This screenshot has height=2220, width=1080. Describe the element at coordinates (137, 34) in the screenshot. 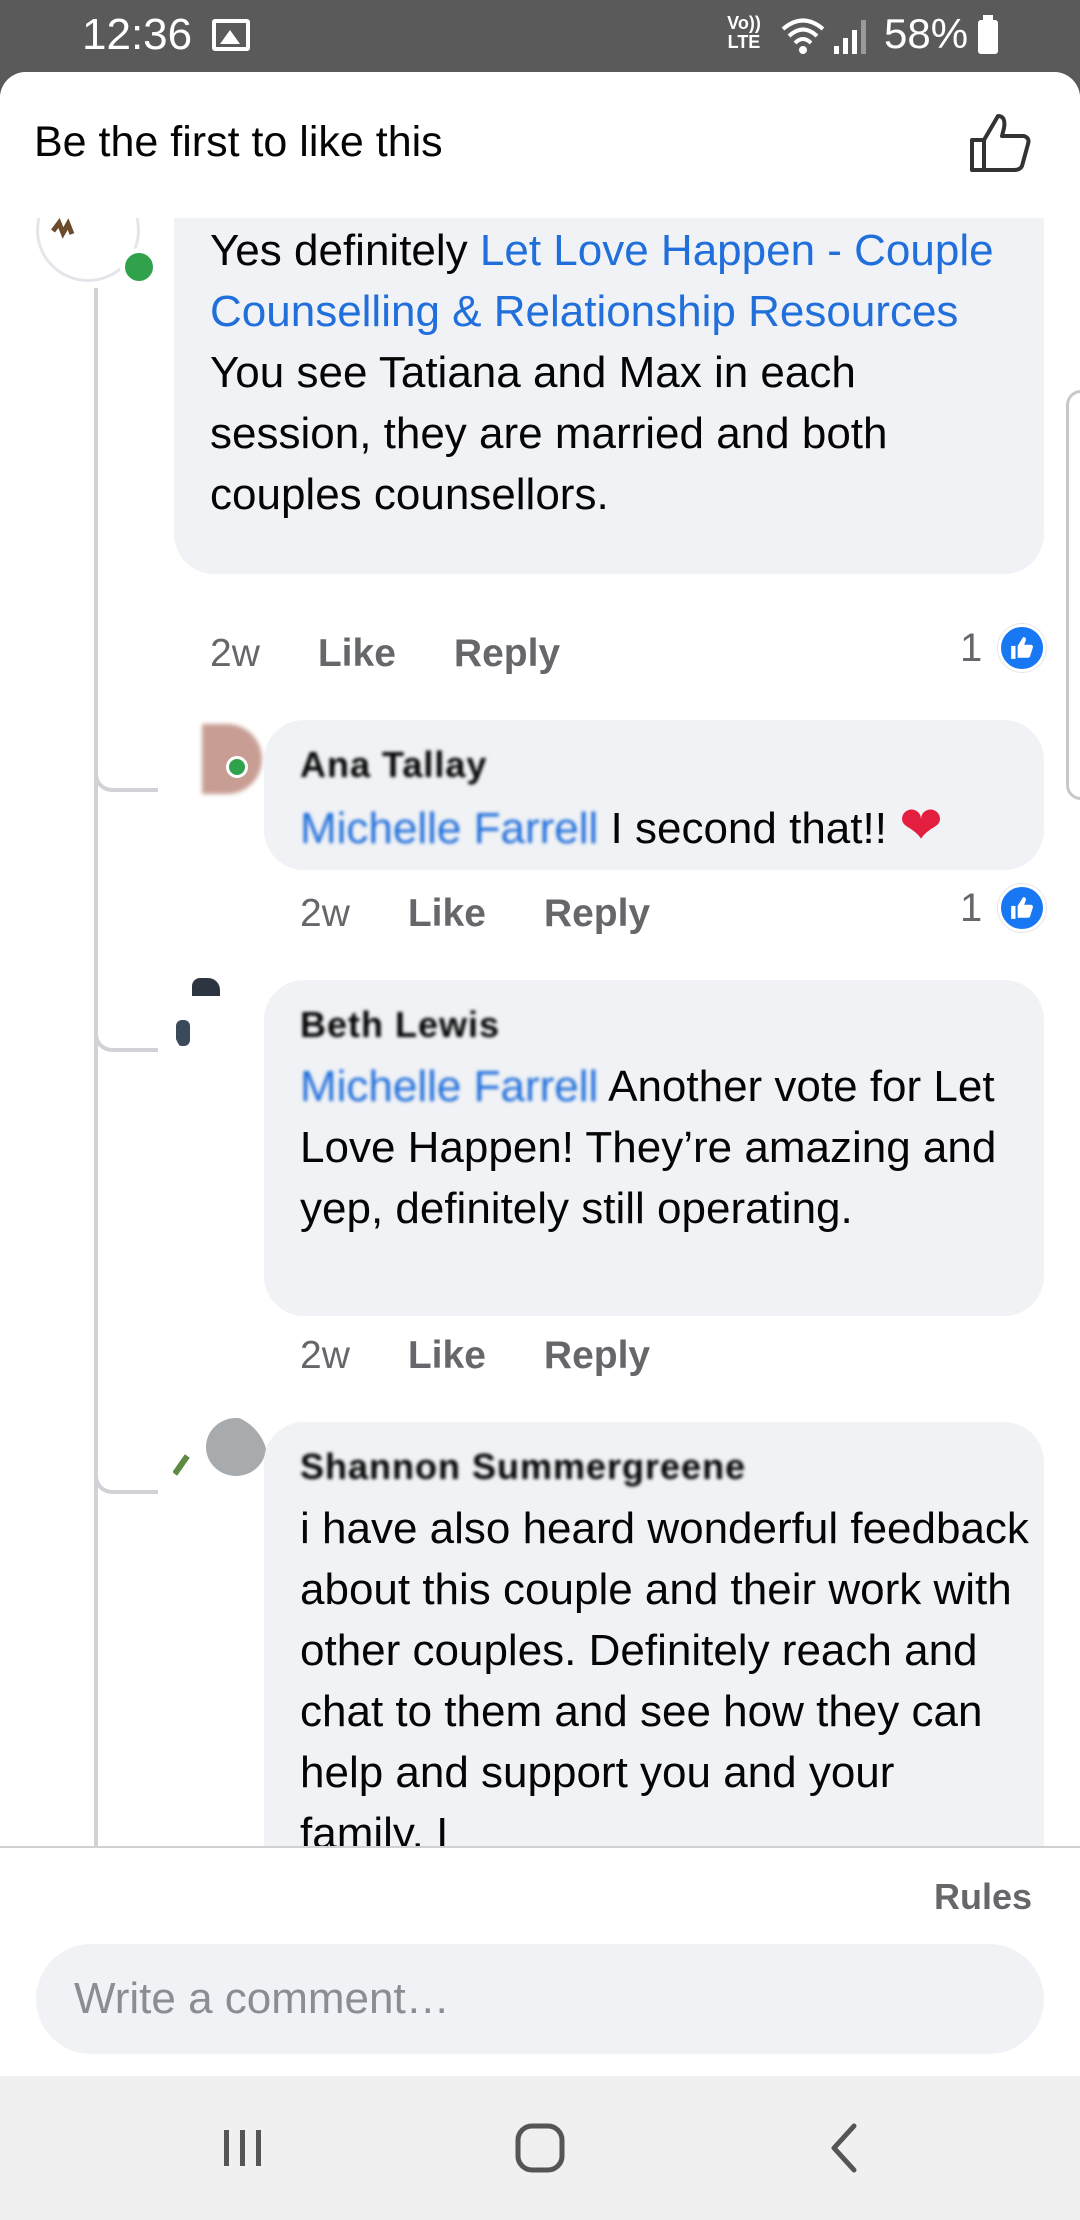

I see `status-time: 12:36` at that location.